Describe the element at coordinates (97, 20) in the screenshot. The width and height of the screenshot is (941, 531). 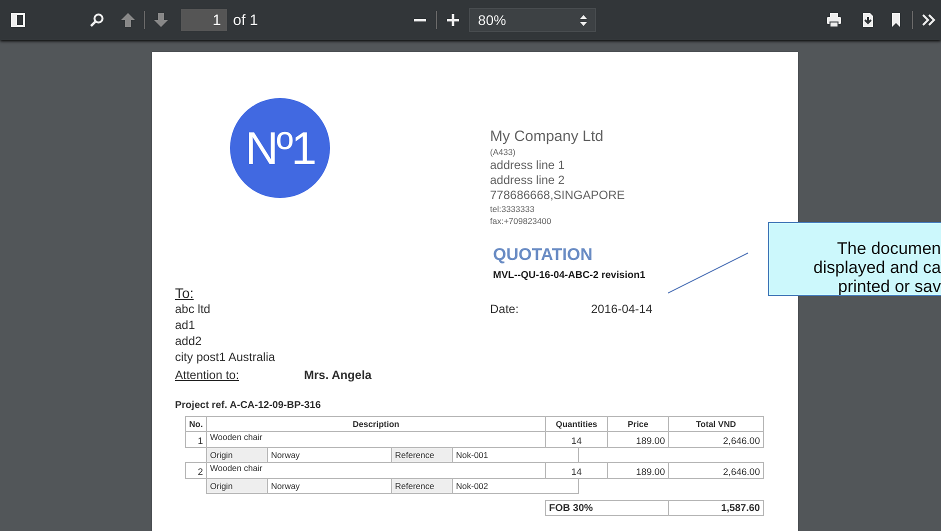
I see `search-icon` at that location.